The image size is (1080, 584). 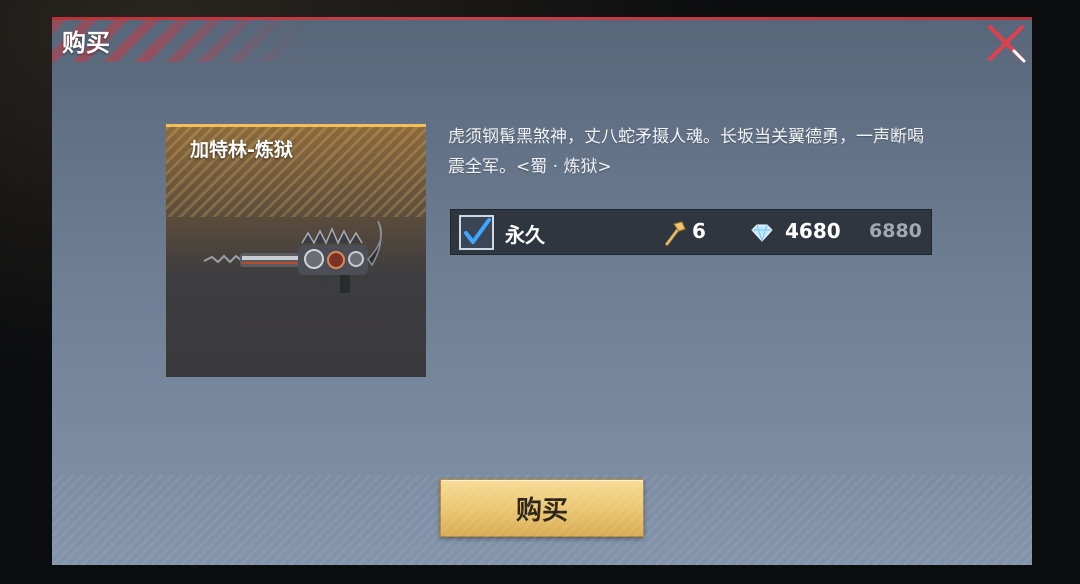 I want to click on diamond-icon, so click(x=762, y=233).